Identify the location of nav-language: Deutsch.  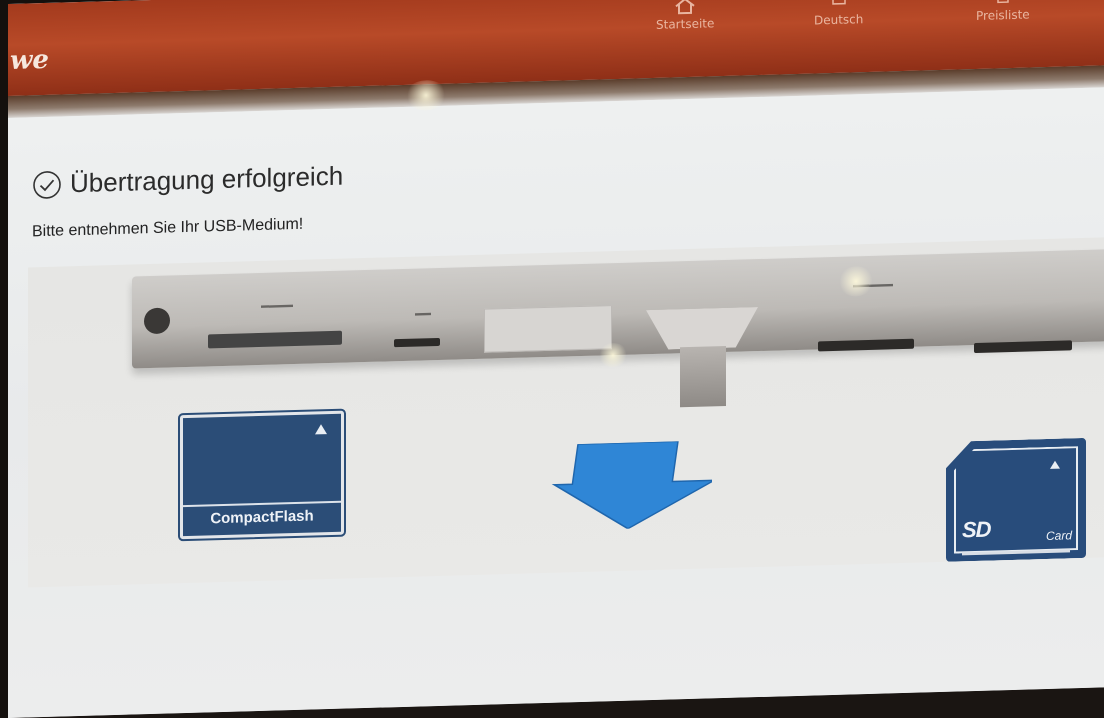
(838, 13).